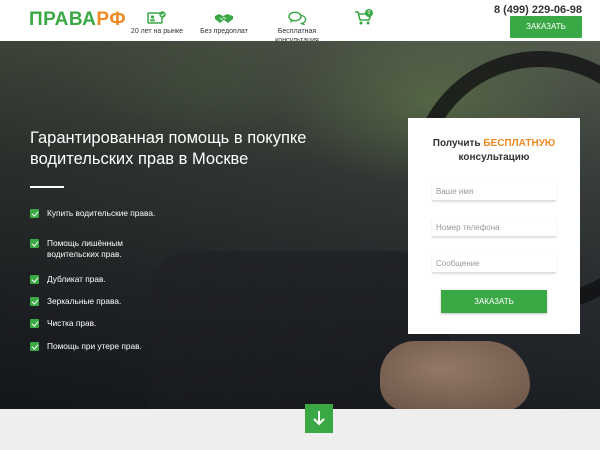  What do you see at coordinates (494, 151) in the screenshot?
I see `form-title: Получить БЕСПЛАТНУЮ консультацию` at bounding box center [494, 151].